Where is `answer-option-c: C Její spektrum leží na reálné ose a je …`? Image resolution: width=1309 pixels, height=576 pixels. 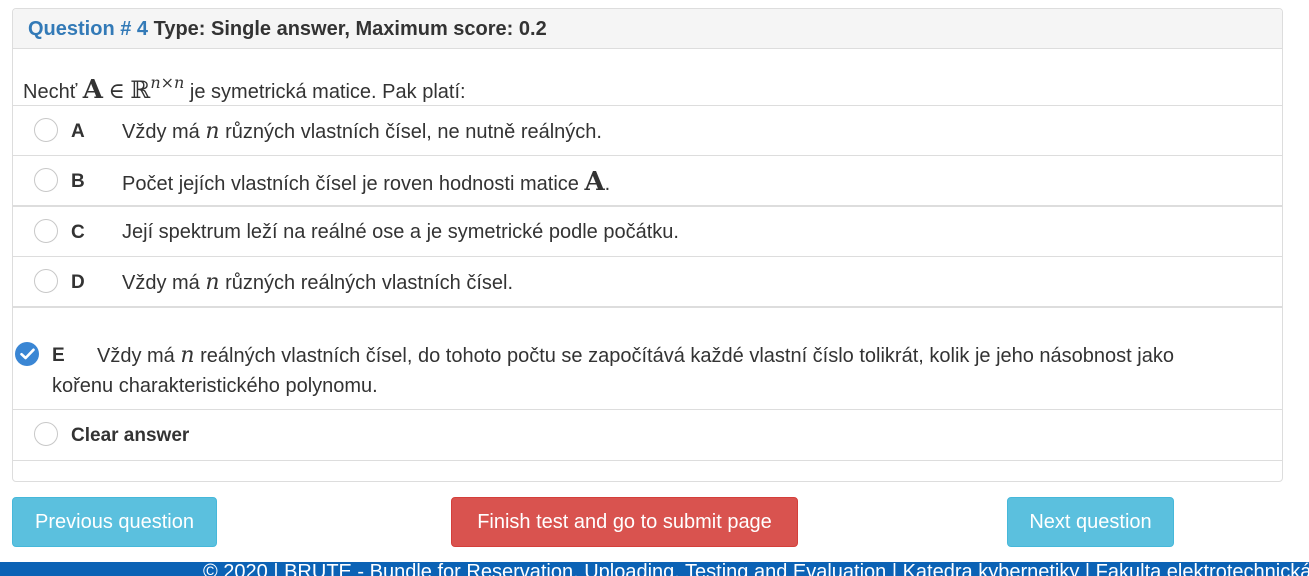
answer-option-c: C Její spektrum leží na reálné ose a je … is located at coordinates (647, 231).